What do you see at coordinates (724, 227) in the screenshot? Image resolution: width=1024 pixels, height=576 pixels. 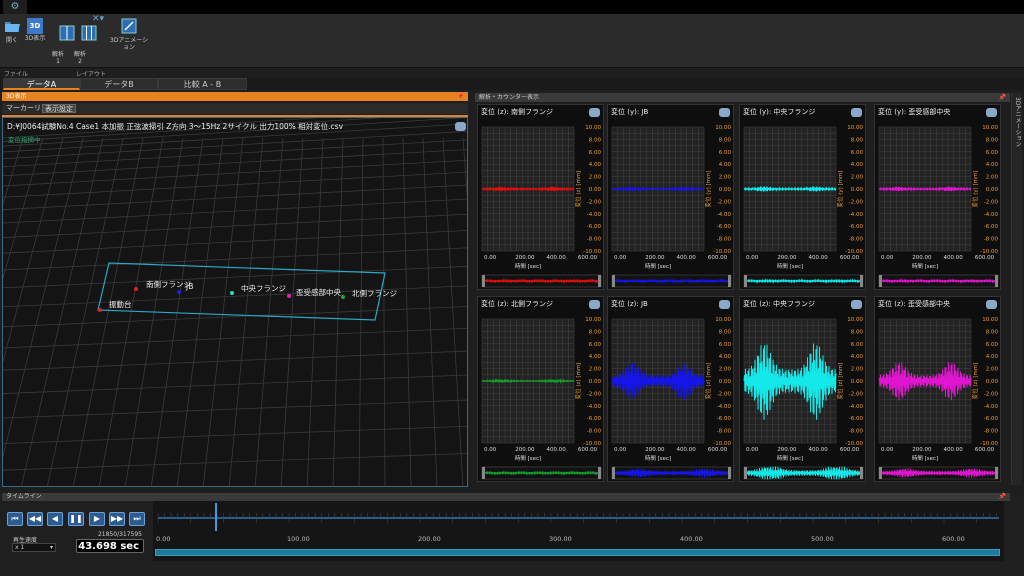 I see `y-tick-label: -6.00` at bounding box center [724, 227].